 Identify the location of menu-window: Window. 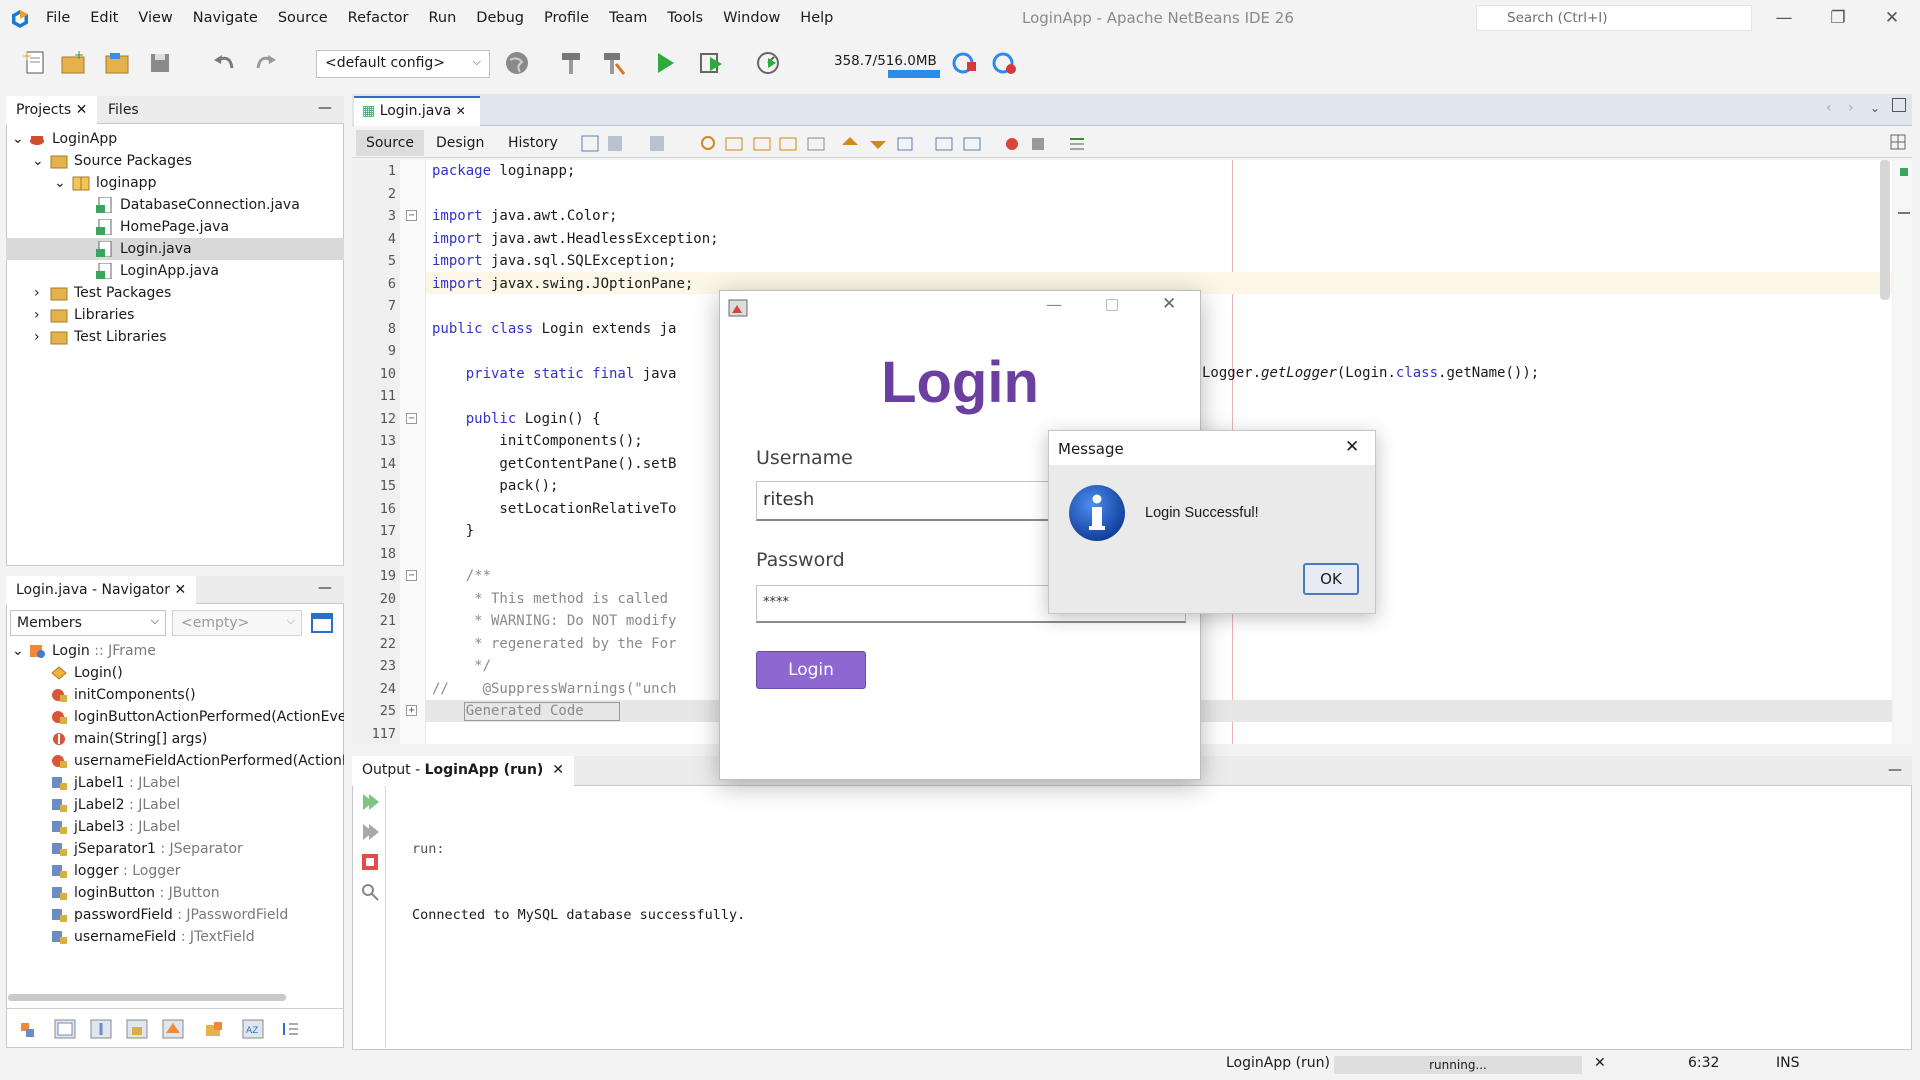
(751, 18).